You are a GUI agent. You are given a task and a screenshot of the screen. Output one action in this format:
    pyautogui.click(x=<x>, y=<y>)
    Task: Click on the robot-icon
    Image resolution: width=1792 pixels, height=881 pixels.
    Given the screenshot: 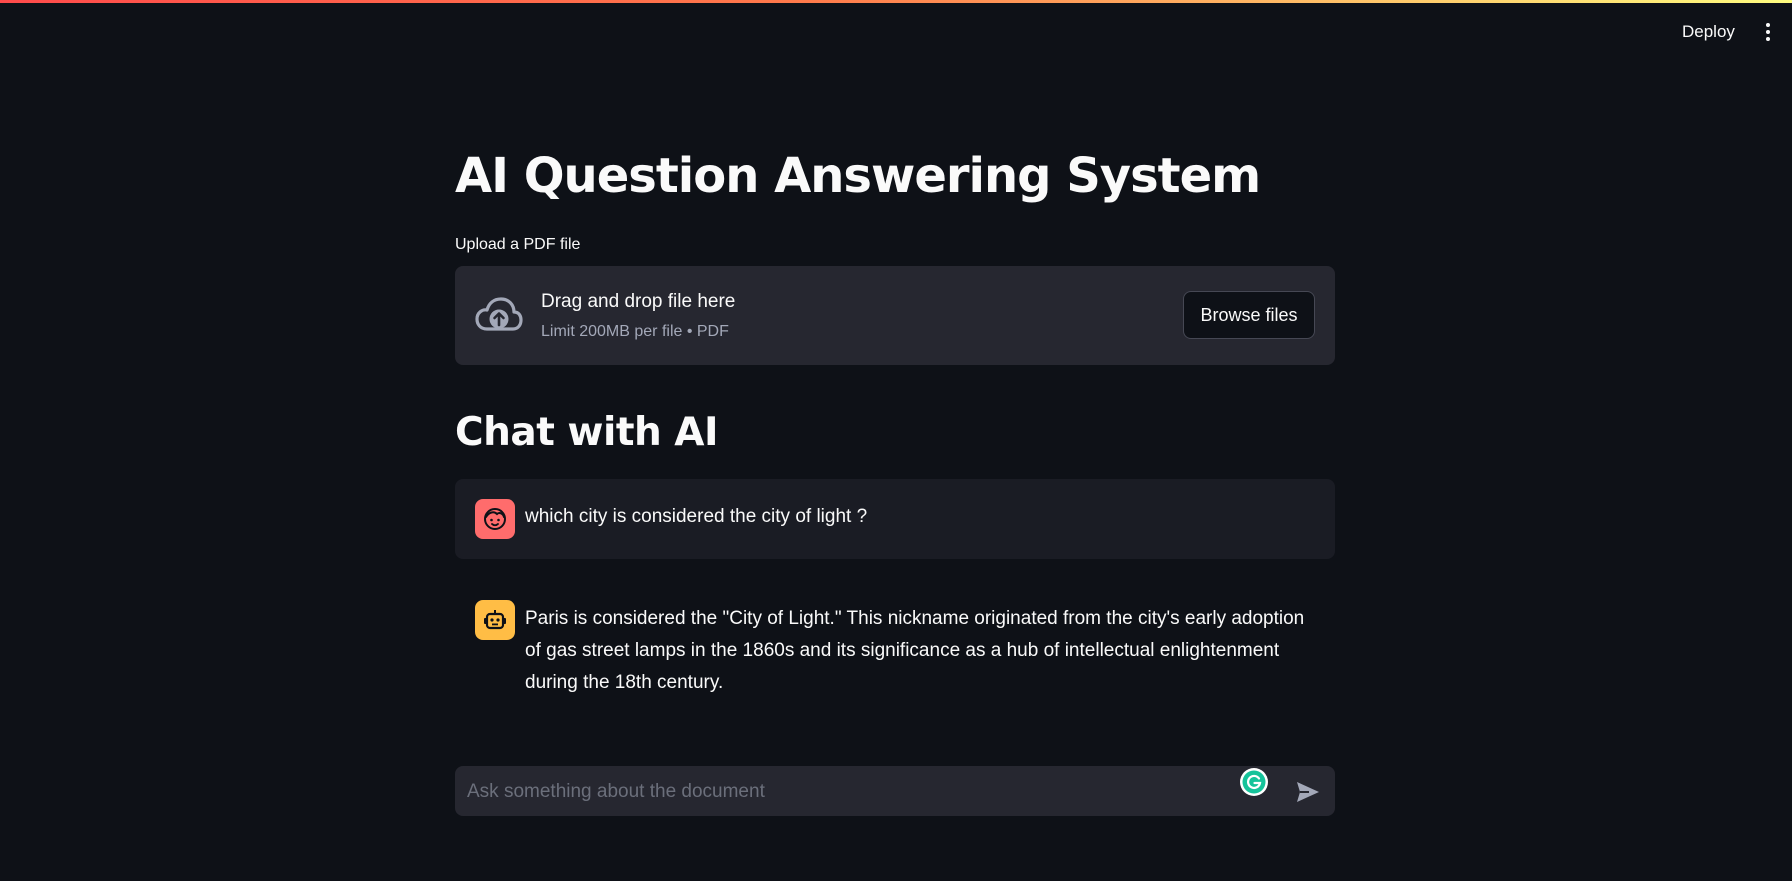 What is the action you would take?
    pyautogui.click(x=495, y=620)
    